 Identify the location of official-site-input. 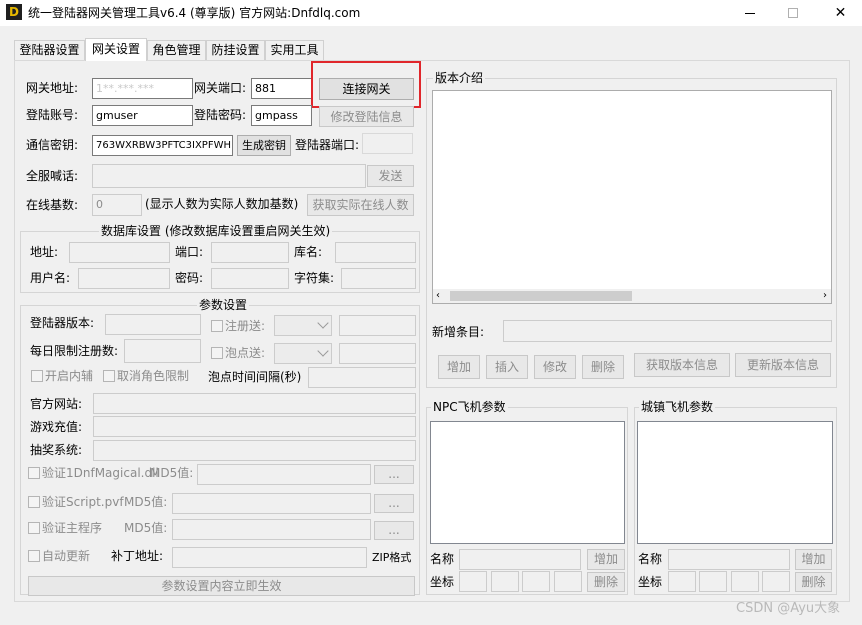
(254, 403).